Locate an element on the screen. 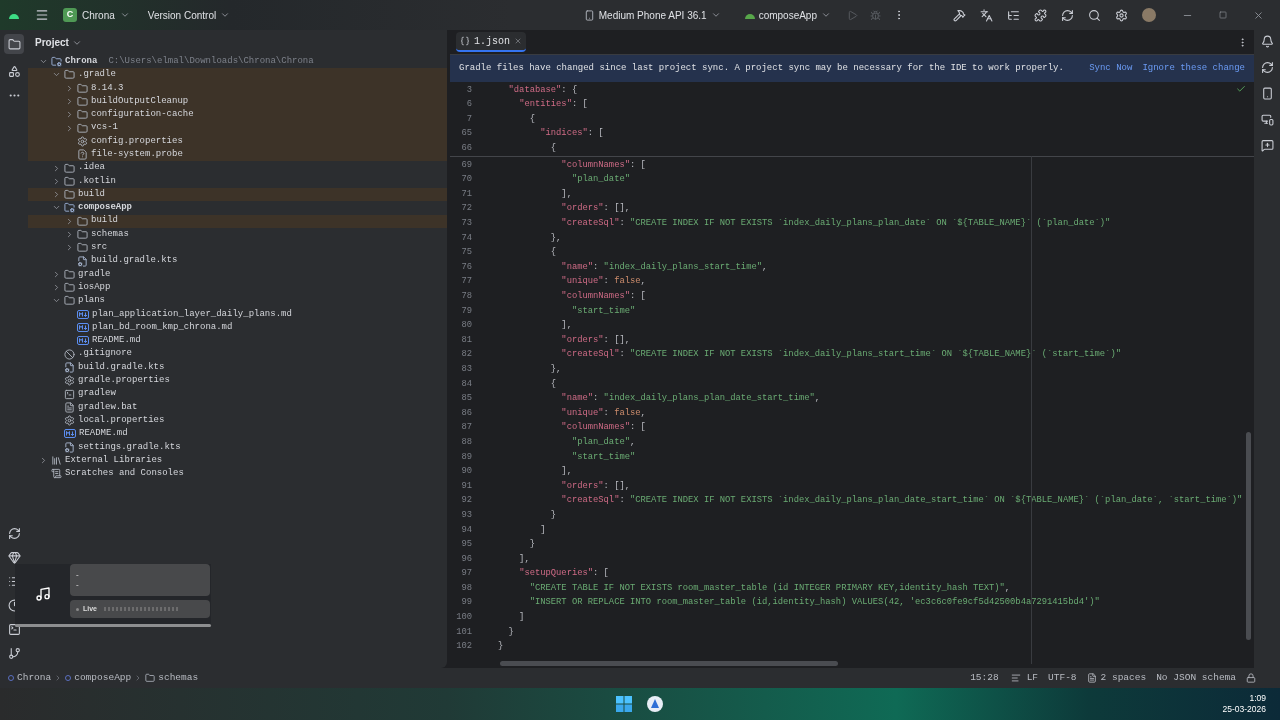  banner-link: Ignore these change is located at coordinates (1193, 68).